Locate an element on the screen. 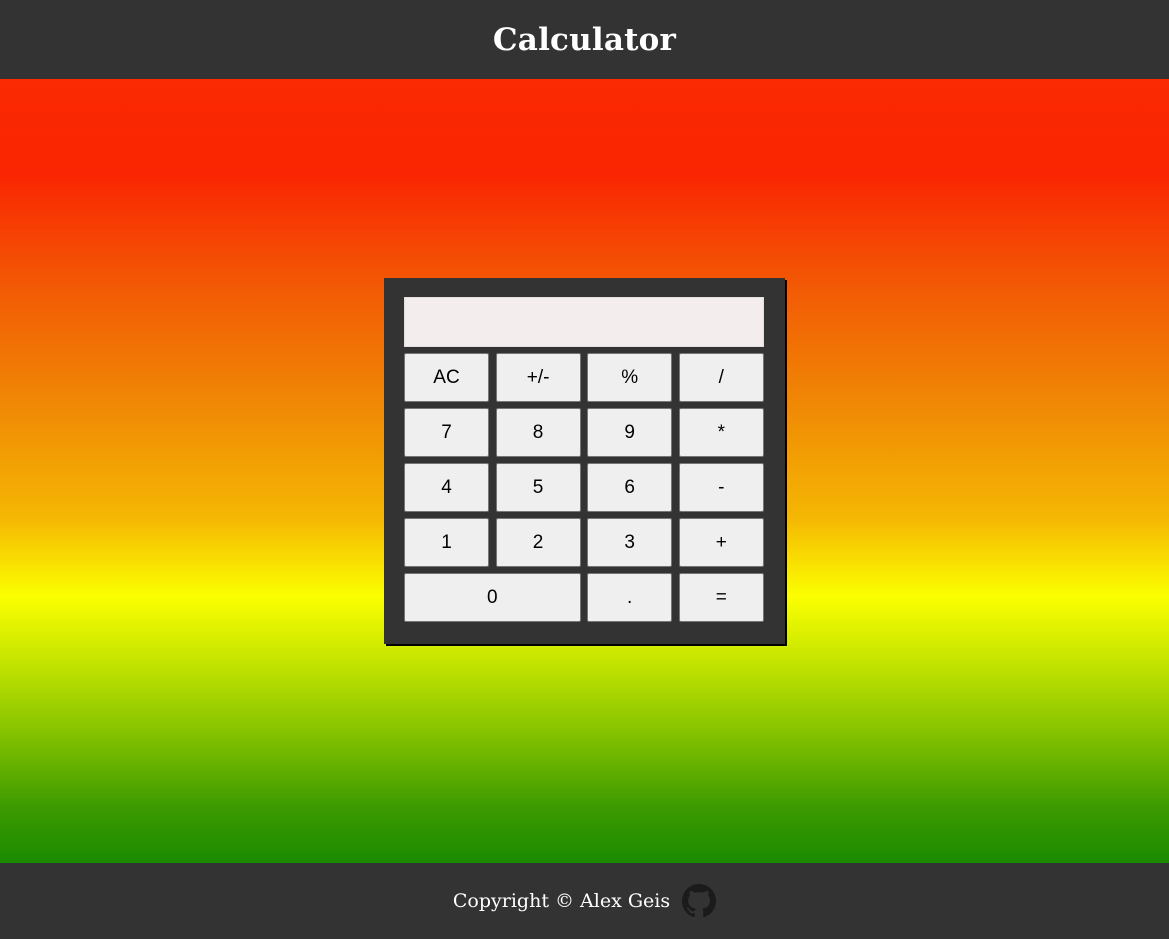  keypad: AC +/- % / 7 8 9 * 4 5 6 - 1 2 3 + 0 . = is located at coordinates (584, 487).